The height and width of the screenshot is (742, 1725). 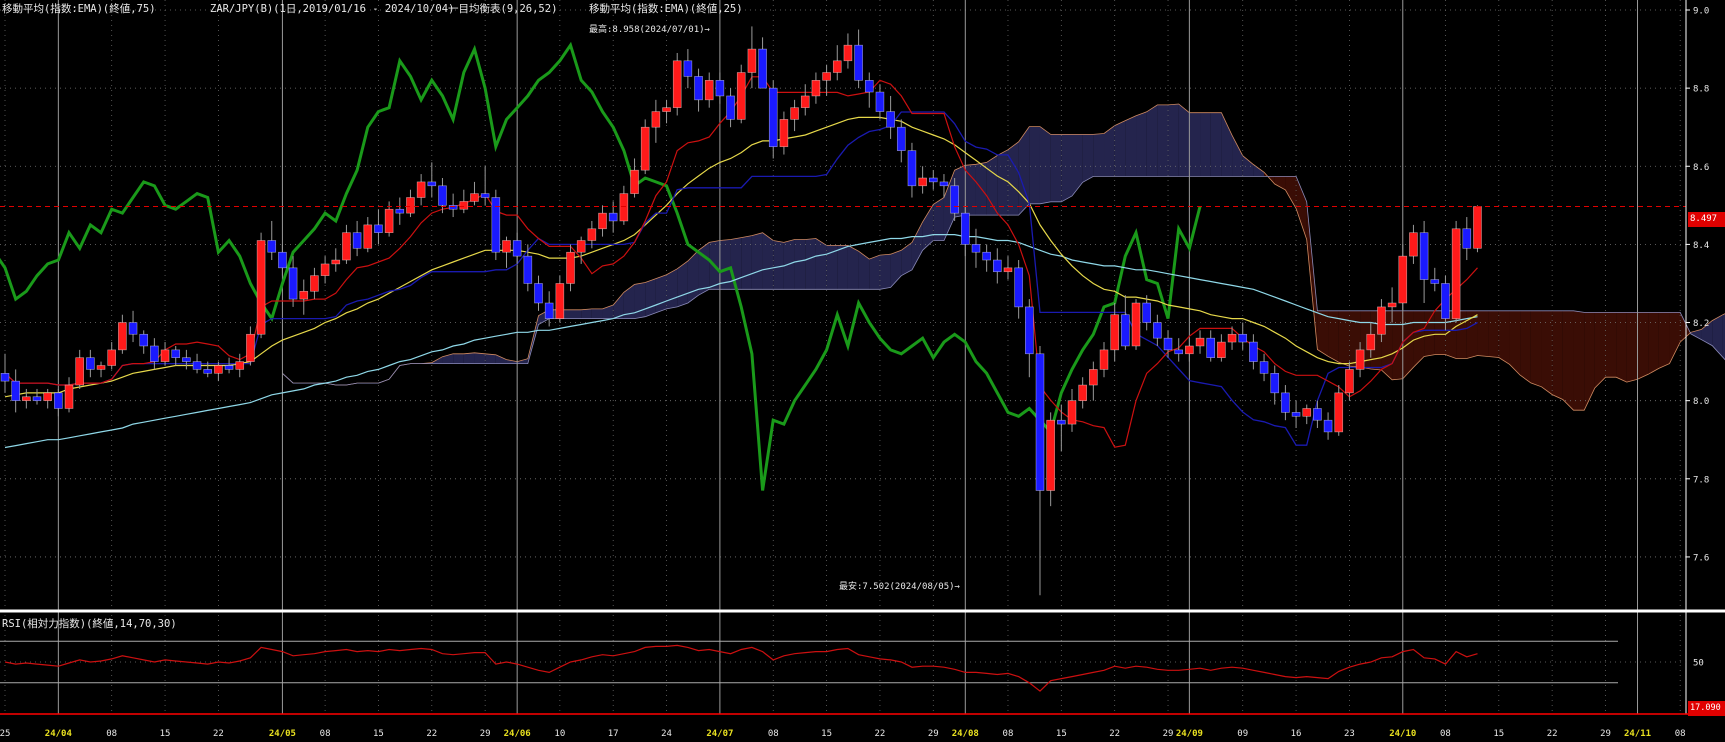 I want to click on price-tick-label: 8.8, so click(x=1701, y=90).